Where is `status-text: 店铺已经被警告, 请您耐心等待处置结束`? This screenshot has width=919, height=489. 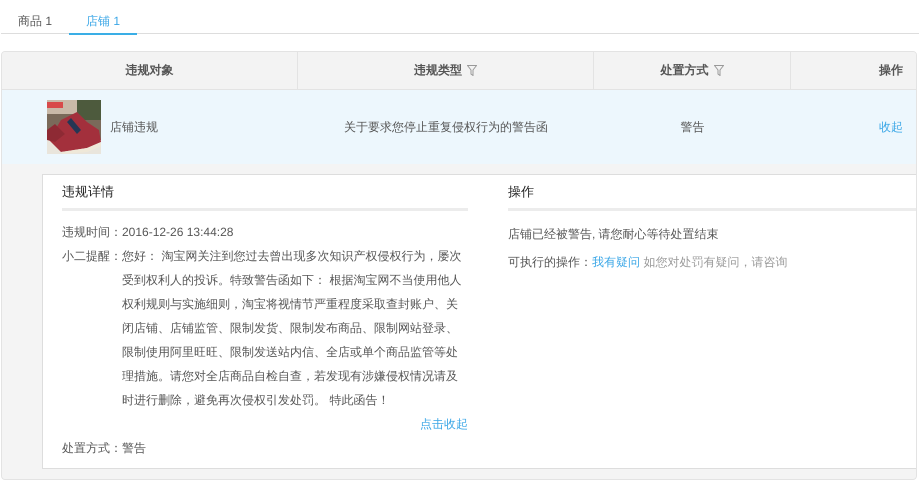
status-text: 店铺已经被警告, 请您耐心等待处置结束 is located at coordinates (613, 234).